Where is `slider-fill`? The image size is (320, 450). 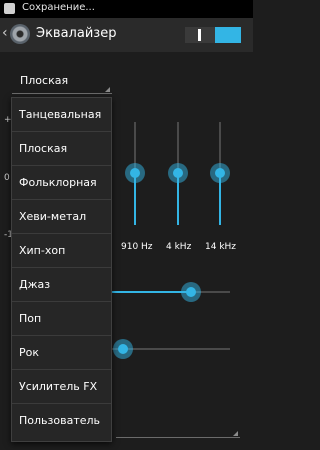 slider-fill is located at coordinates (151, 292).